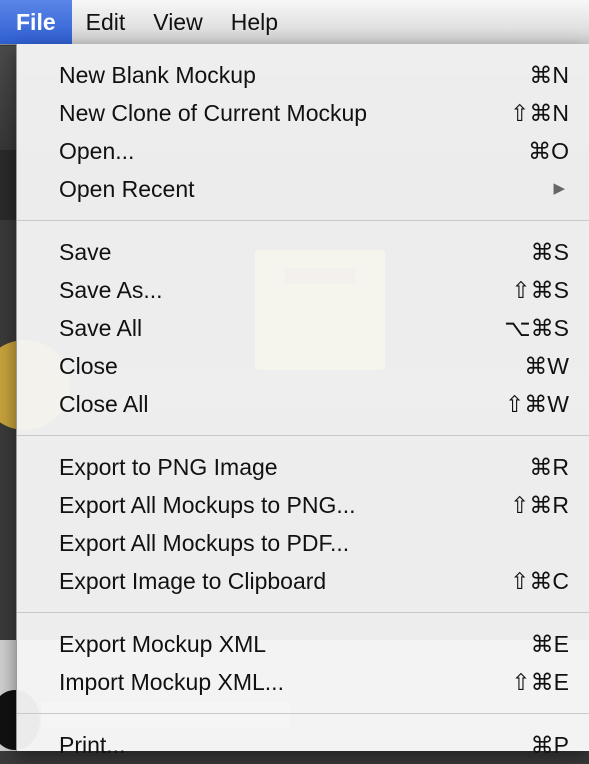  I want to click on menu-item-shortcut: ⌘O, so click(548, 151).